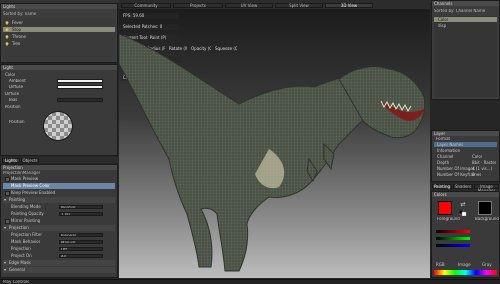 This screenshot has height=284, width=500. I want to click on dropdown-select: All, so click(81, 256).